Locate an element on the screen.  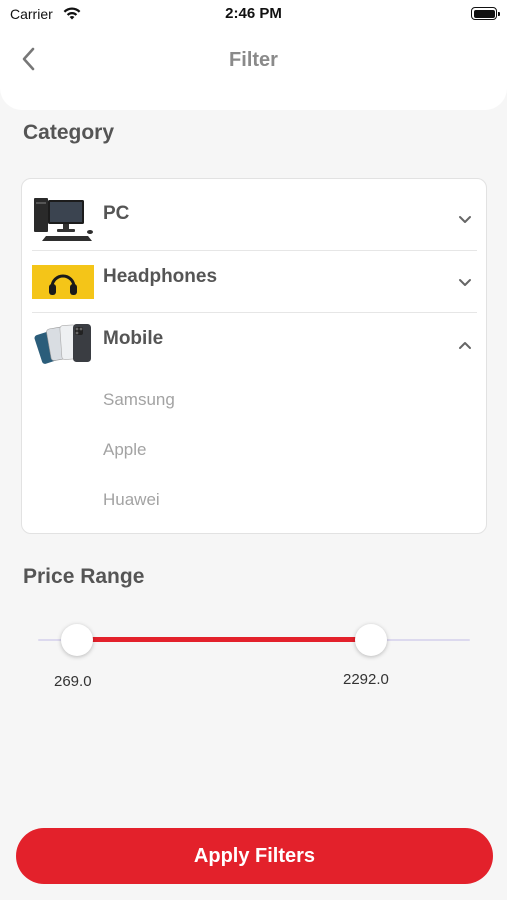
category-item-headphones: Headphones is located at coordinates (254, 281).